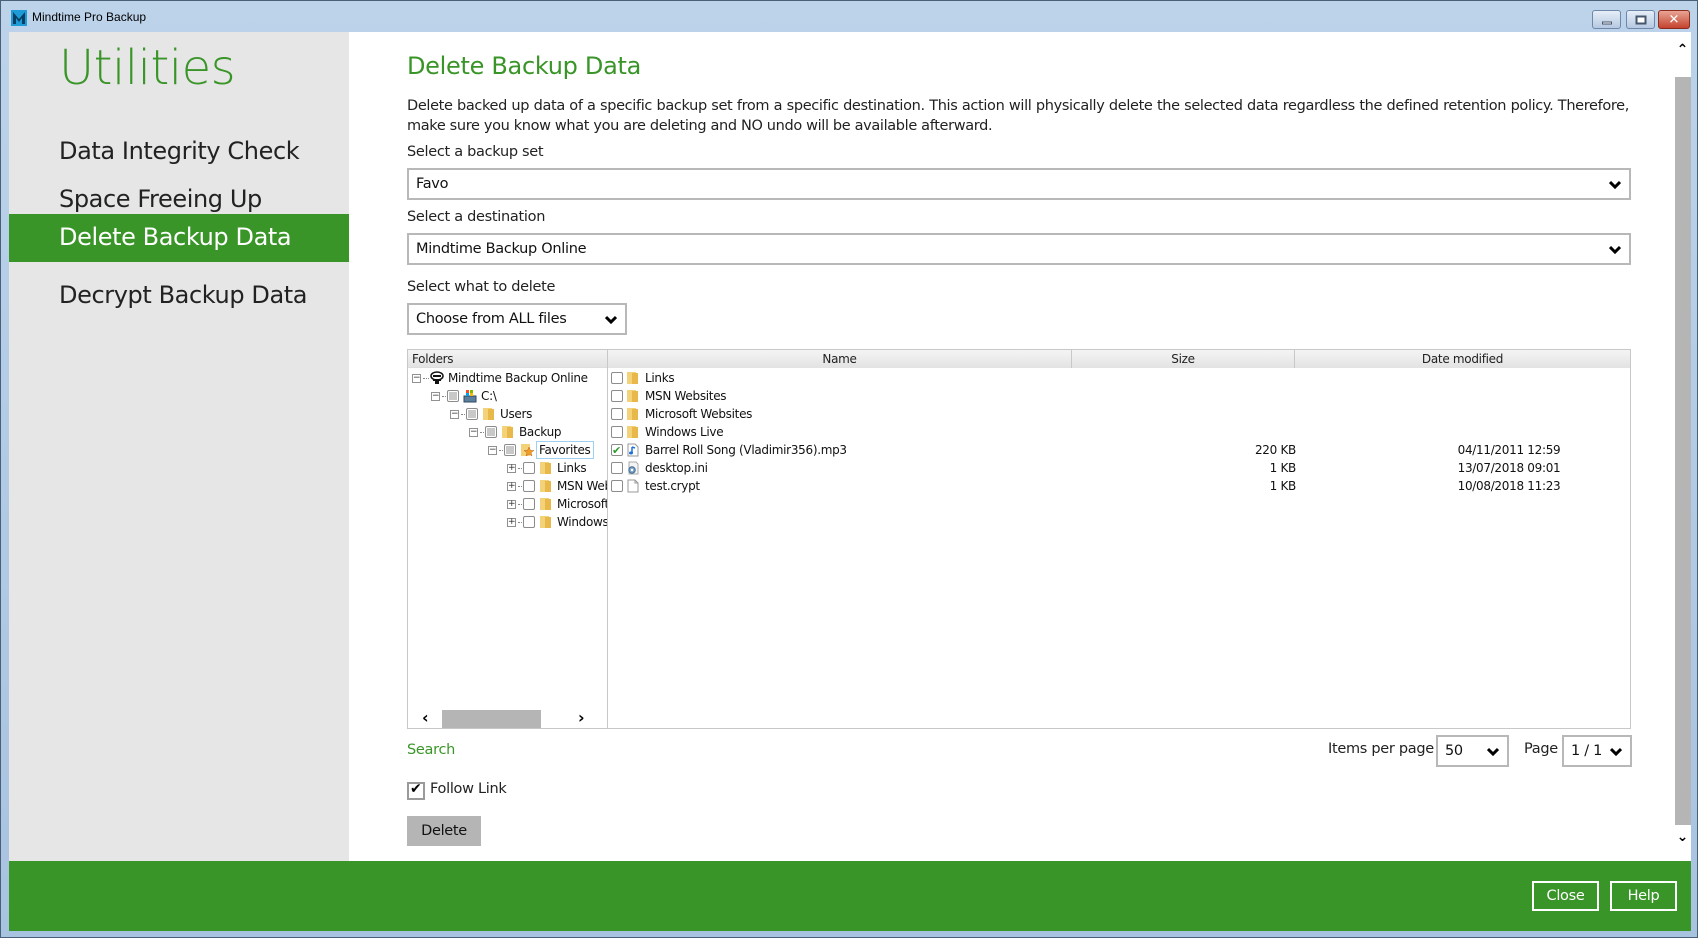  I want to click on folders-header: Folders, so click(507, 359).